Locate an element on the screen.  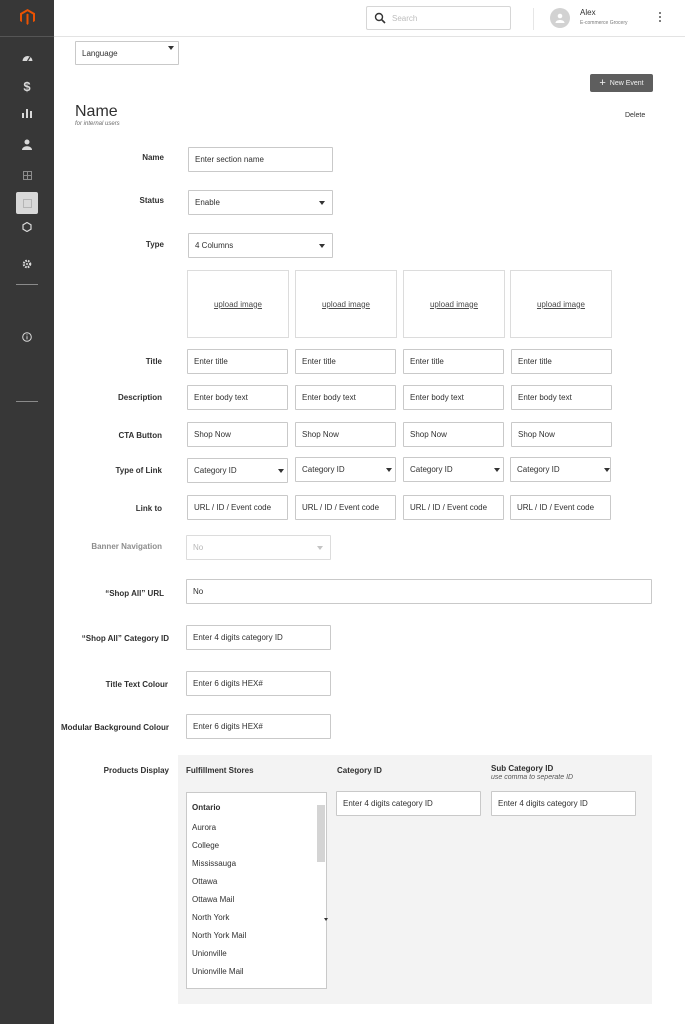
delete-button: Delete is located at coordinates (635, 115).